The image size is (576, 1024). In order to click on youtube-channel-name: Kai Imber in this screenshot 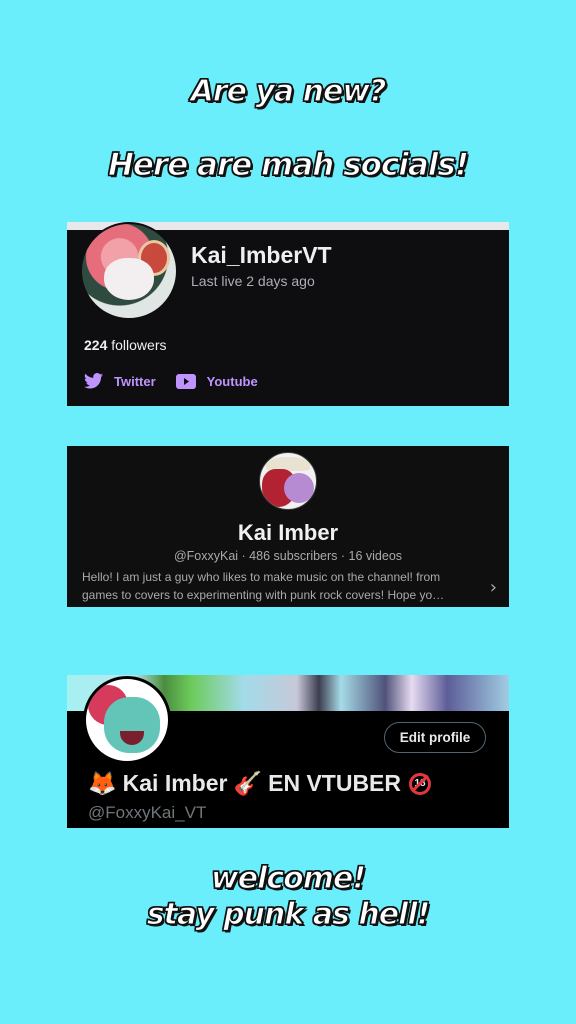, I will do `click(288, 532)`.